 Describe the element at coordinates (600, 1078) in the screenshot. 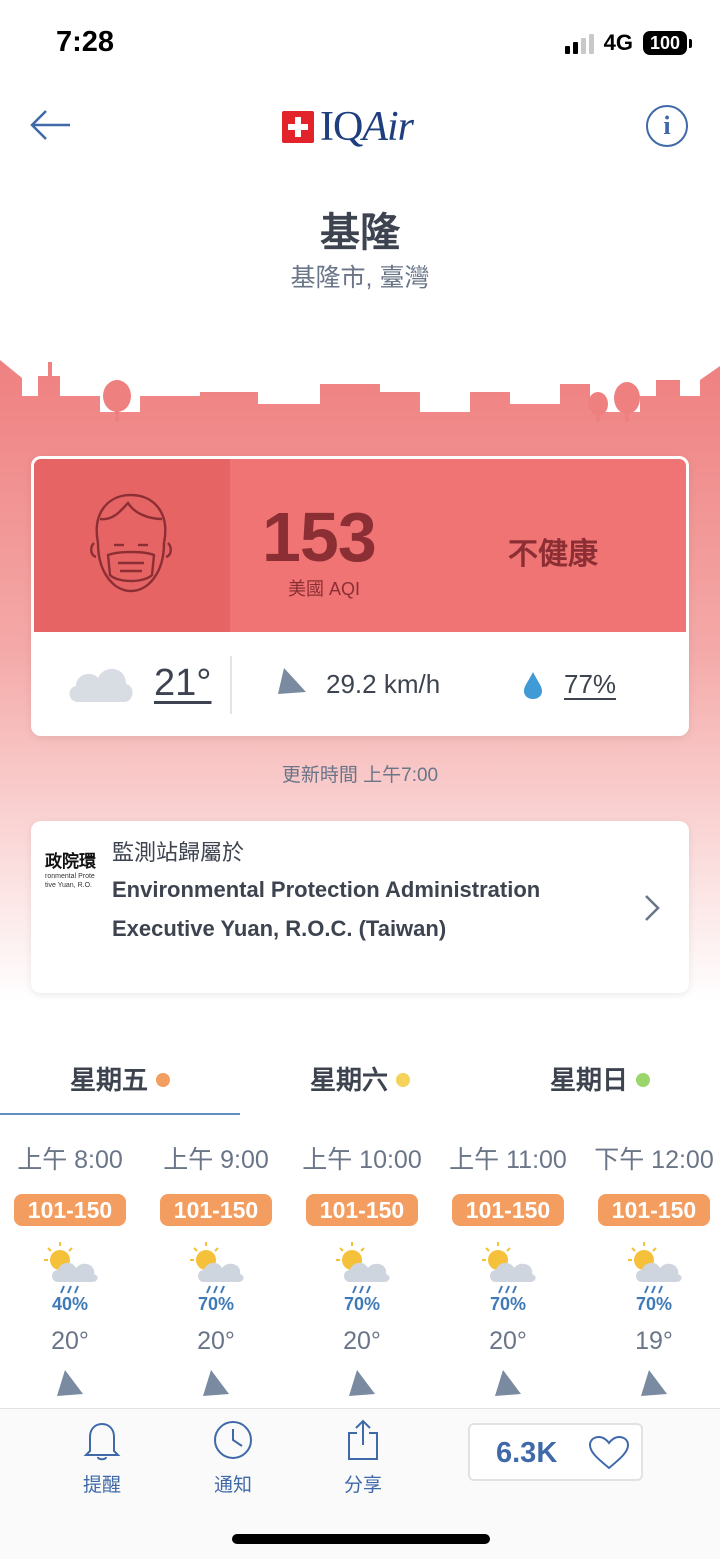

I see `tab-sunday: 星期日` at that location.